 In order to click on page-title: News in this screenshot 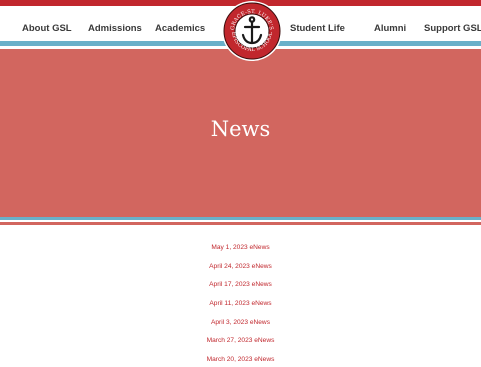, I will do `click(240, 129)`.